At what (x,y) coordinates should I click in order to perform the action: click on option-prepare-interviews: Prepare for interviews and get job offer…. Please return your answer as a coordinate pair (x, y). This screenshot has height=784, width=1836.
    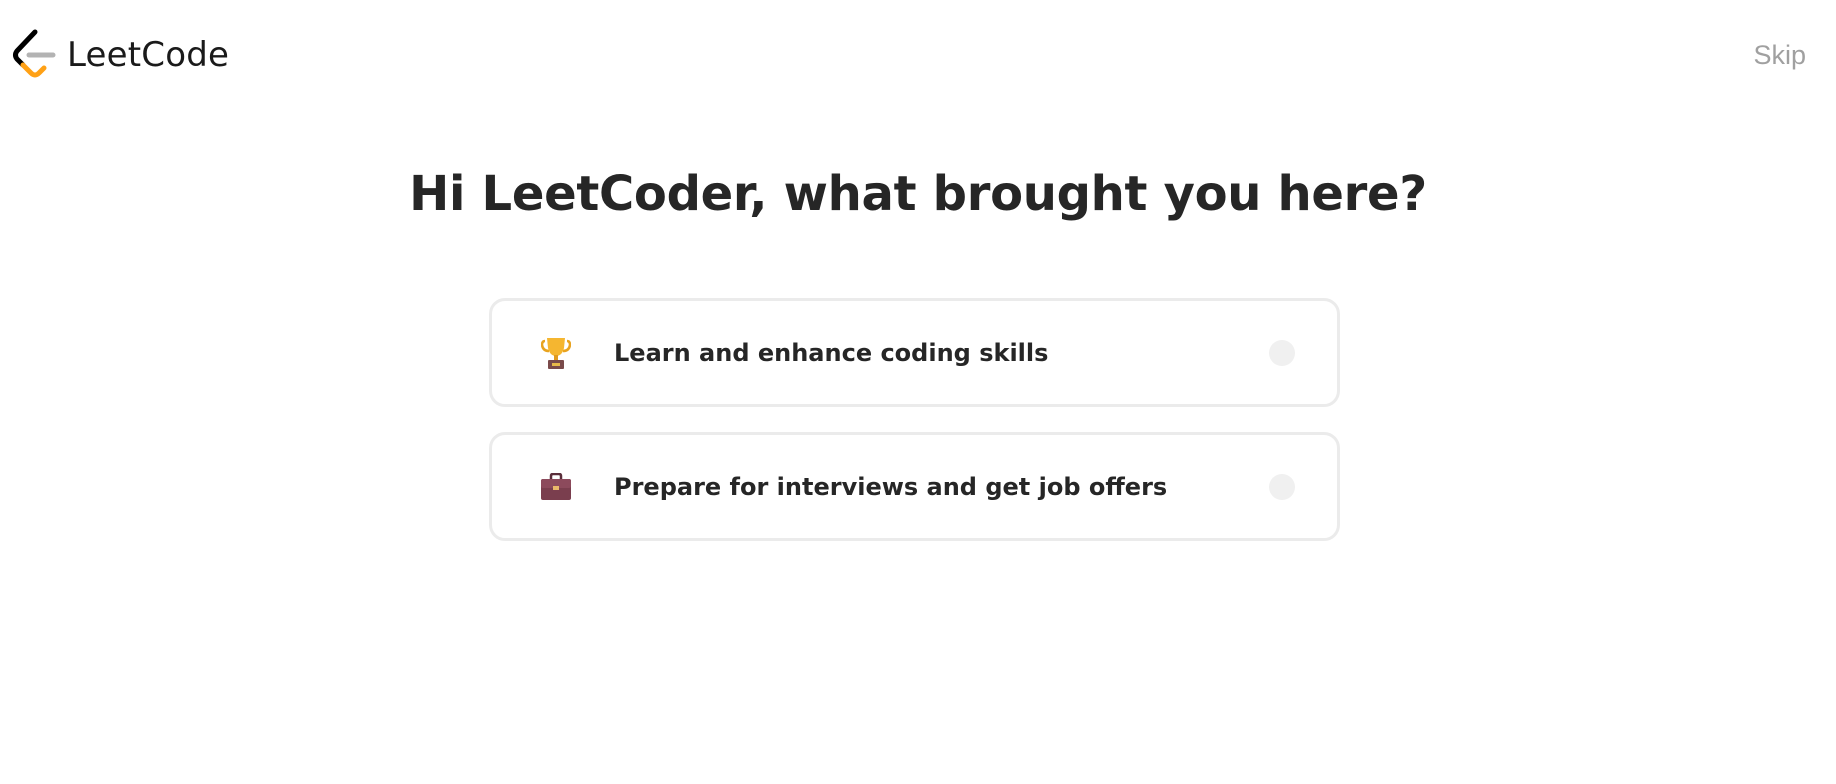
    Looking at the image, I should click on (914, 486).